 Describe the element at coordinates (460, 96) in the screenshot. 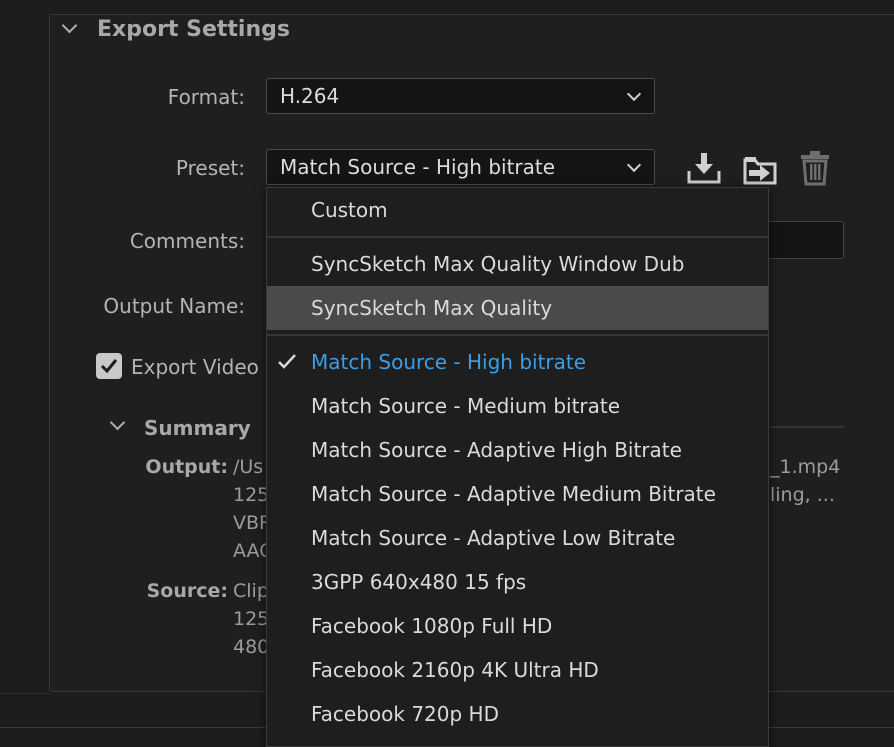

I see `format-dropdown: H.264` at that location.